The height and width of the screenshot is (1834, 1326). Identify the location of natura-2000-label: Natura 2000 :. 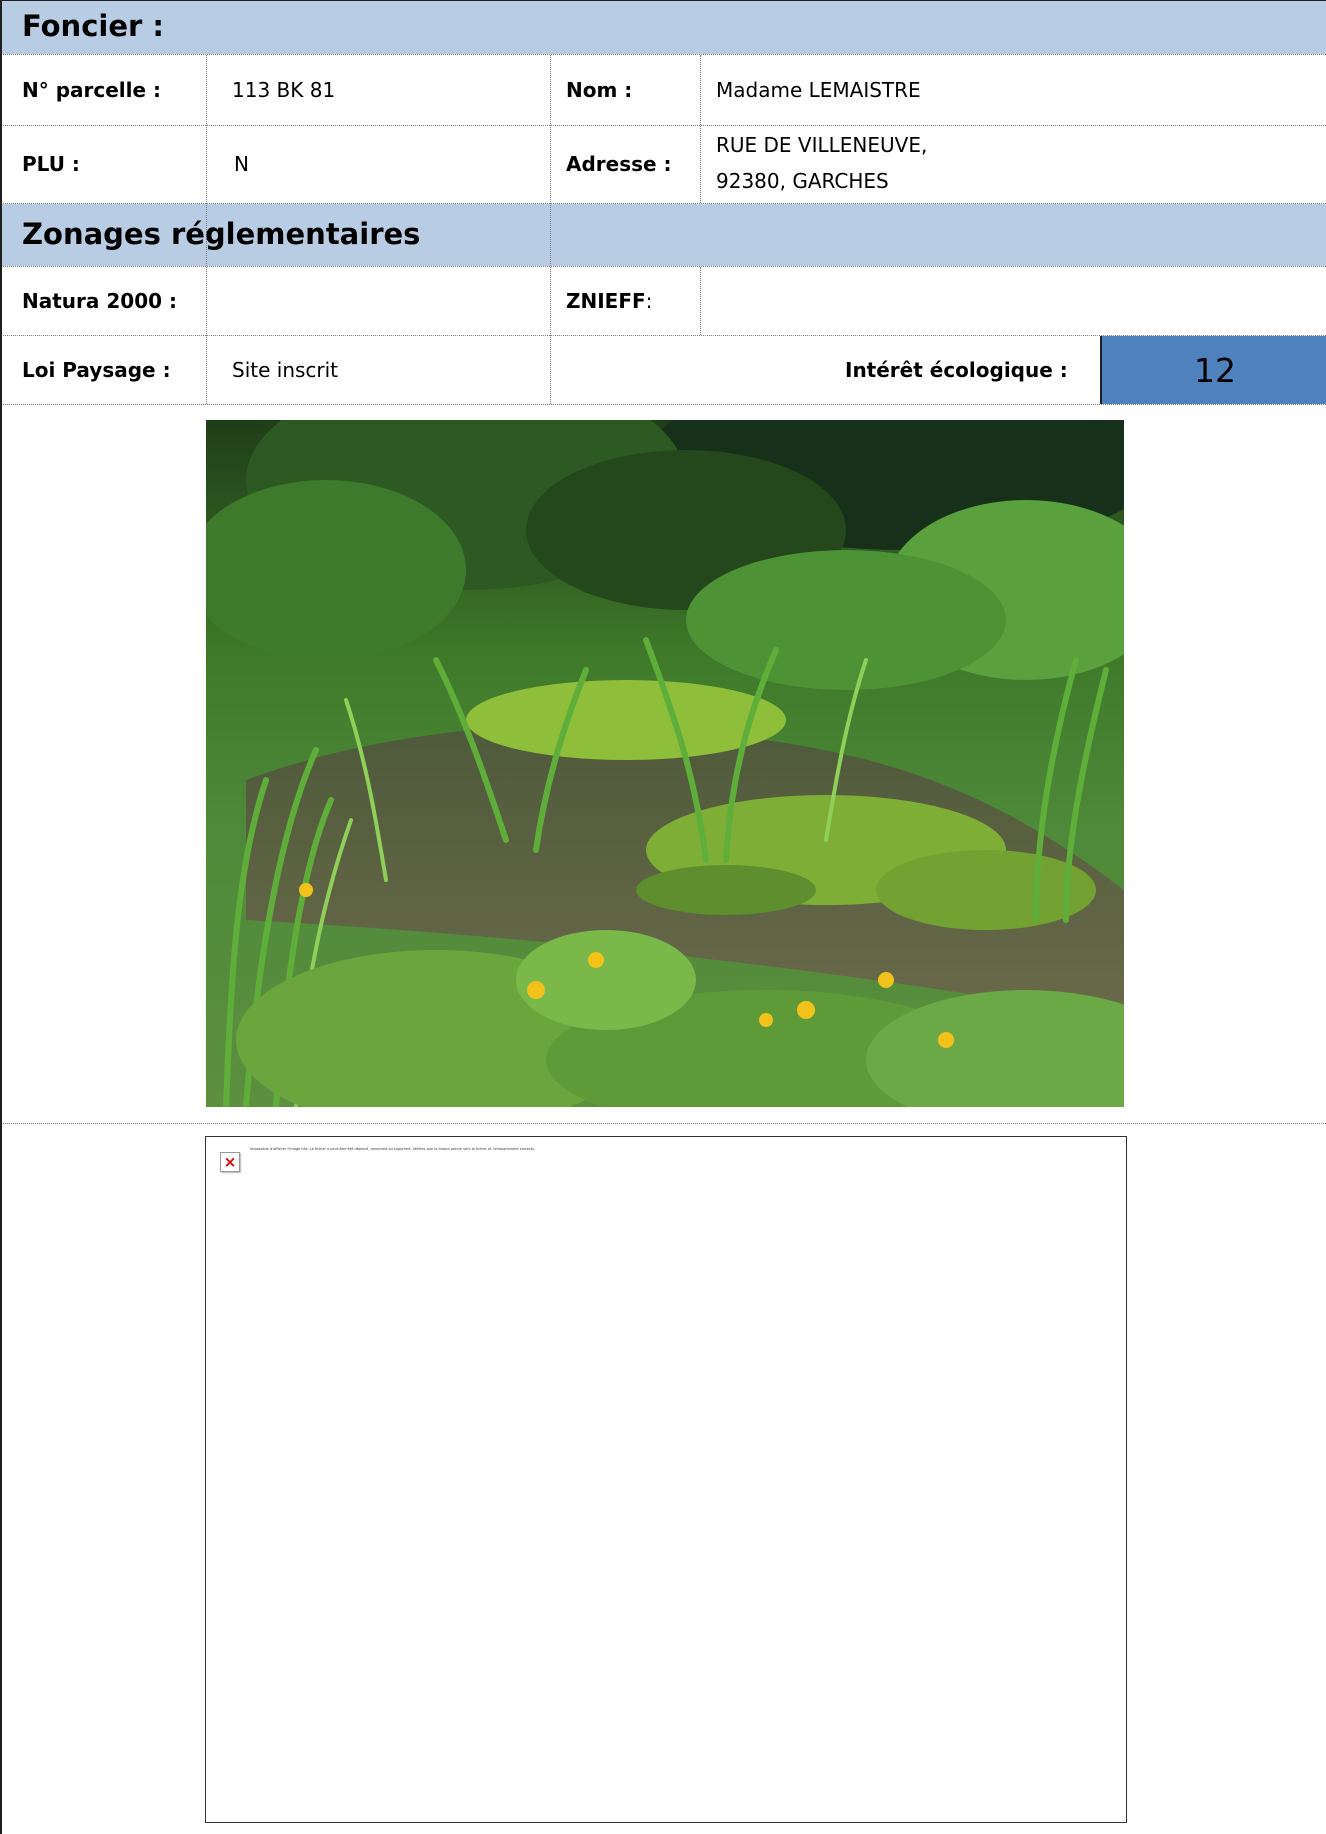
(99, 301).